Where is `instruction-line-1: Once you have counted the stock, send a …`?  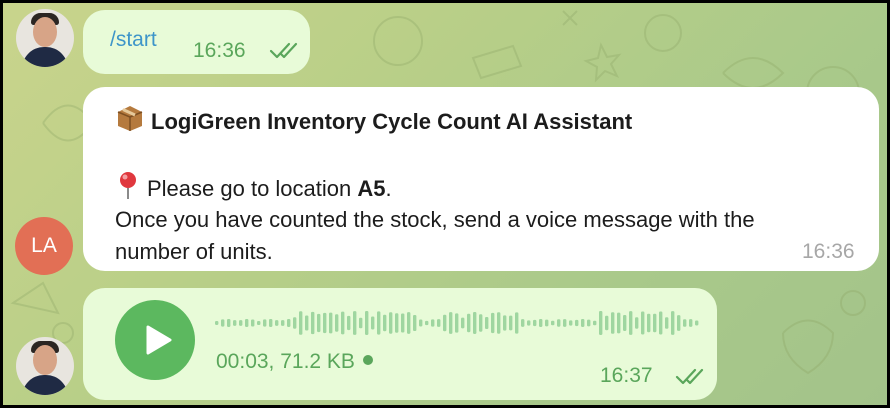 instruction-line-1: Once you have counted the stock, send a … is located at coordinates (435, 219).